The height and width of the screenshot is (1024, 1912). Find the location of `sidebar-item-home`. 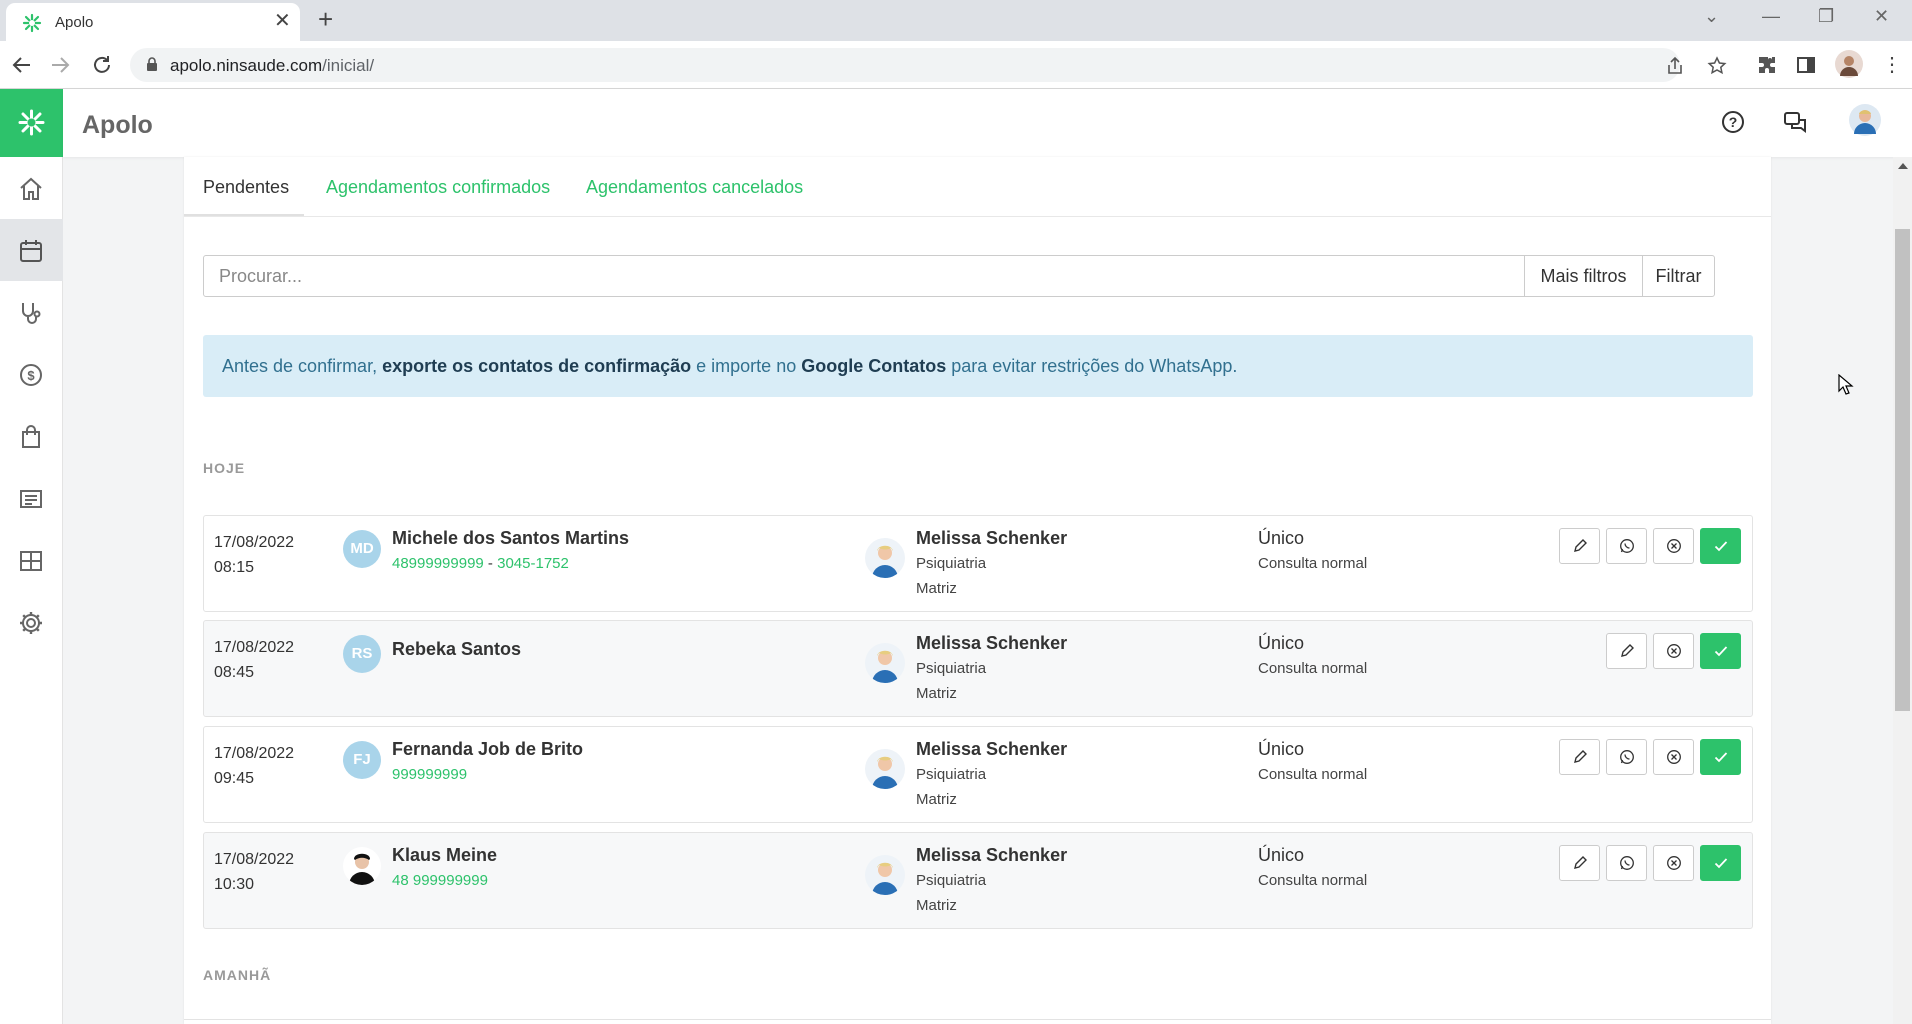

sidebar-item-home is located at coordinates (31, 188).